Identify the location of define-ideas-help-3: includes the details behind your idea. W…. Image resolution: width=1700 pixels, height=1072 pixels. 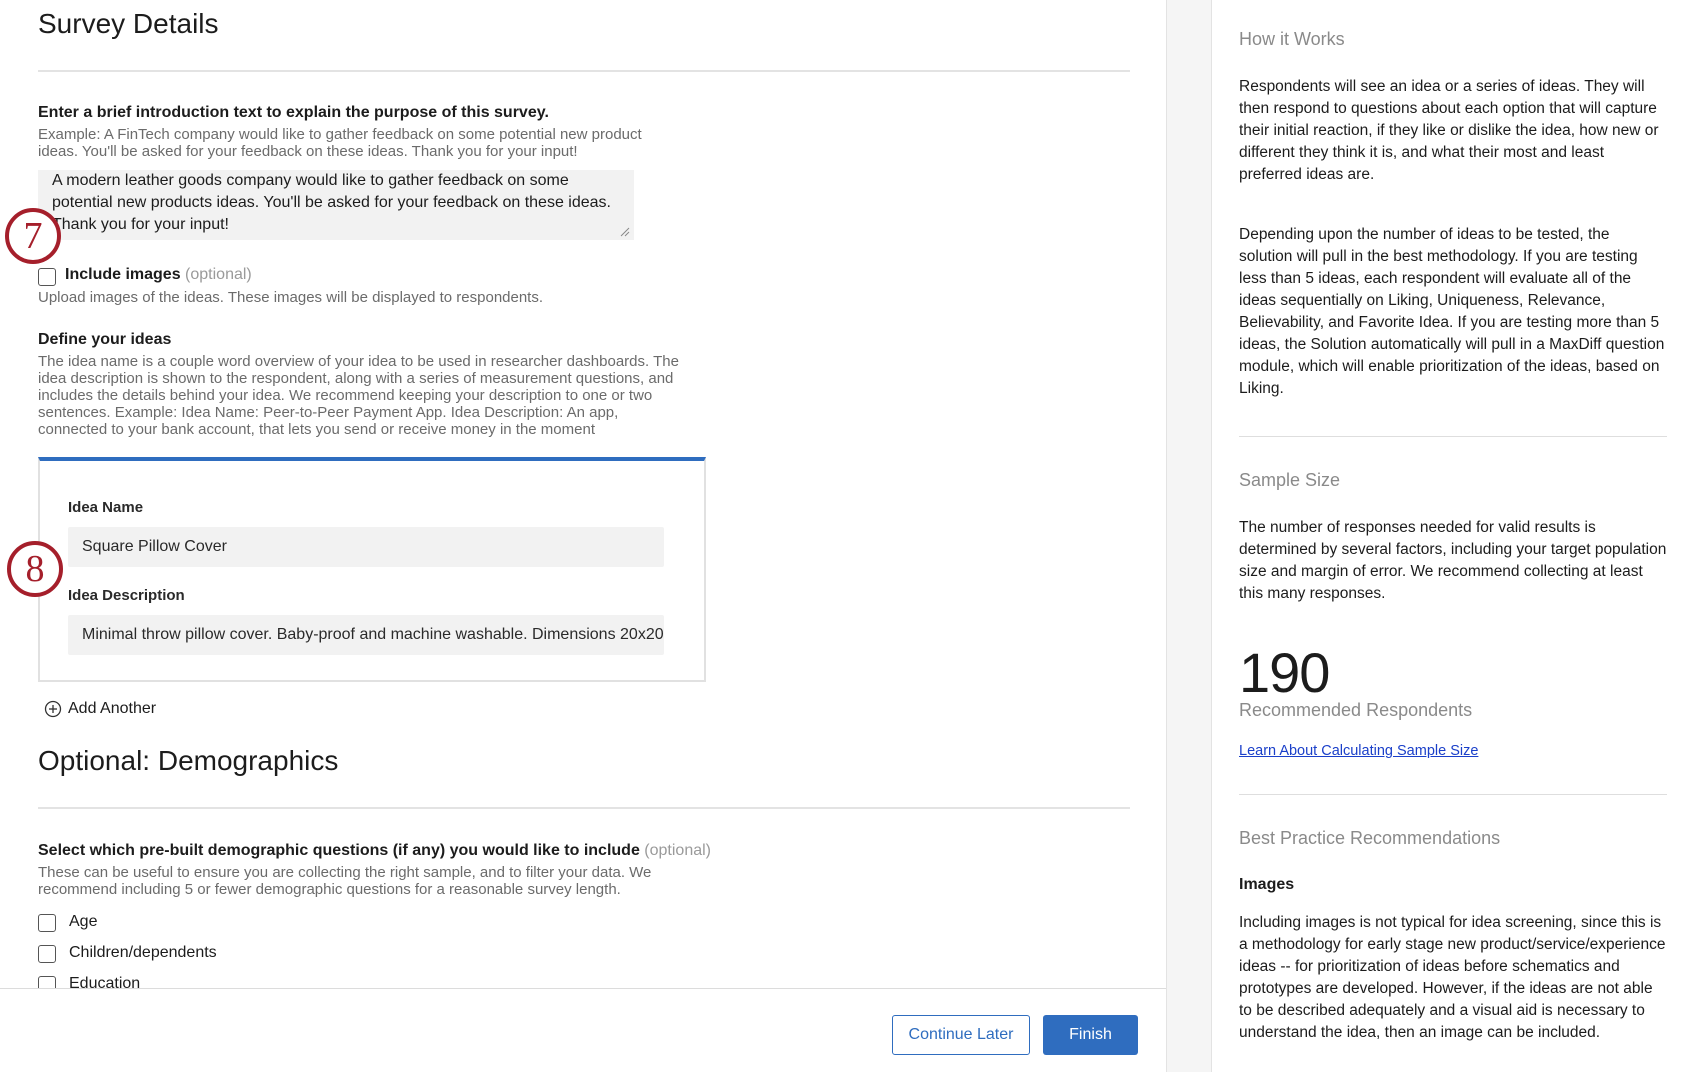
(345, 395).